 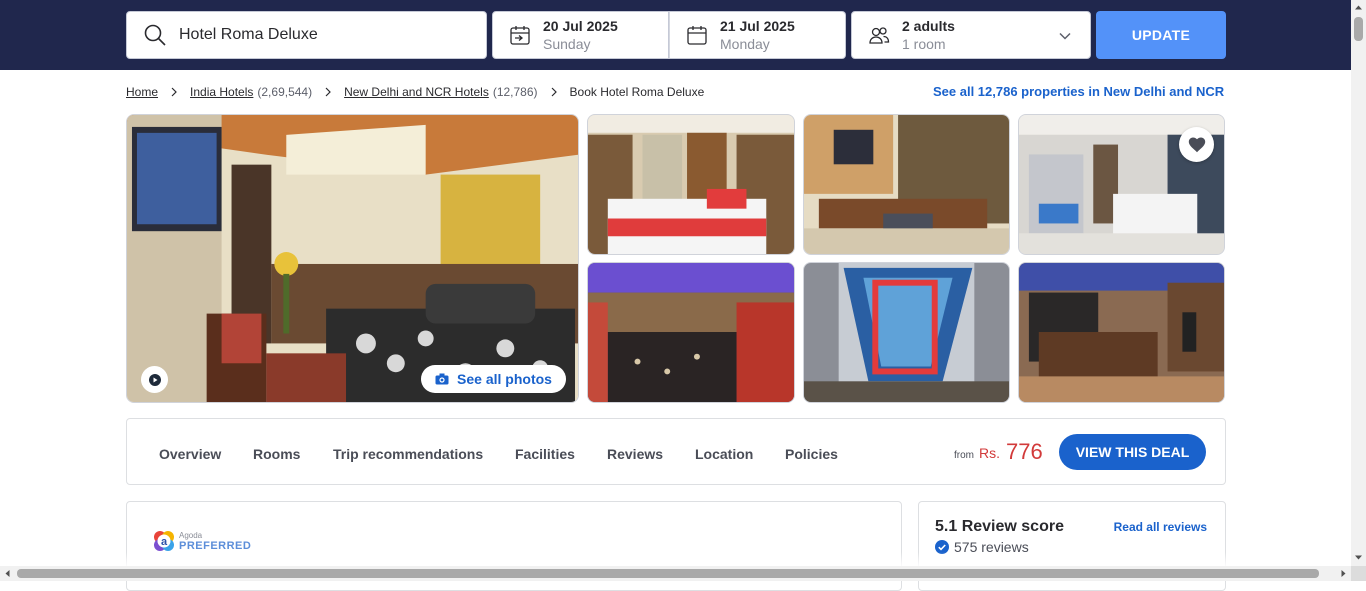 What do you see at coordinates (248, 35) in the screenshot?
I see `search-query: Hotel Roma Deluxe` at bounding box center [248, 35].